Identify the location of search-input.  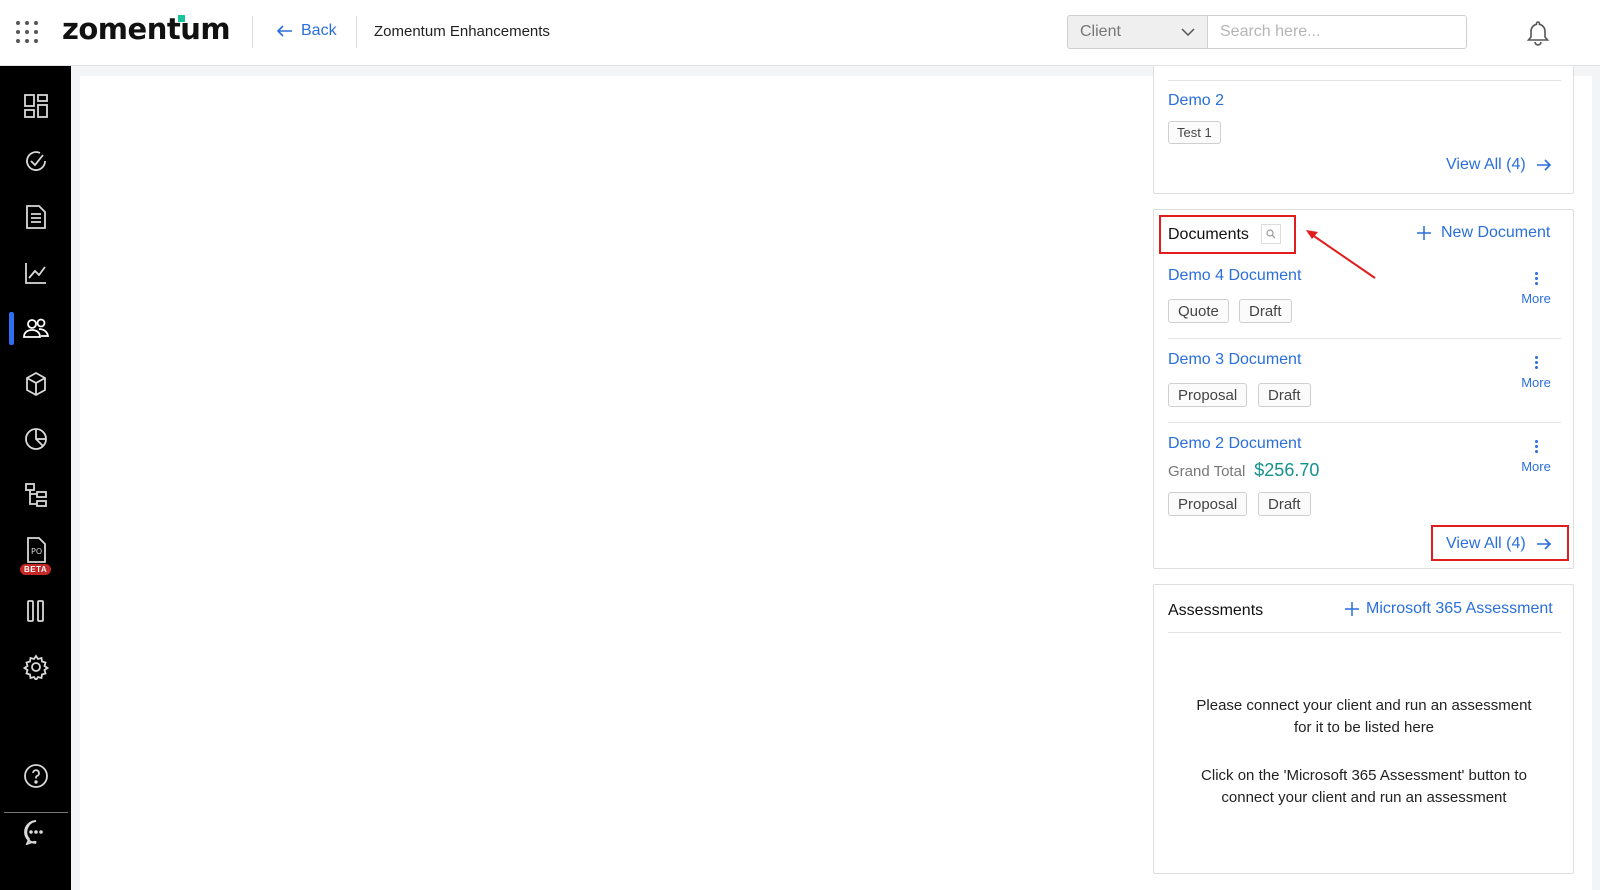
(1337, 32).